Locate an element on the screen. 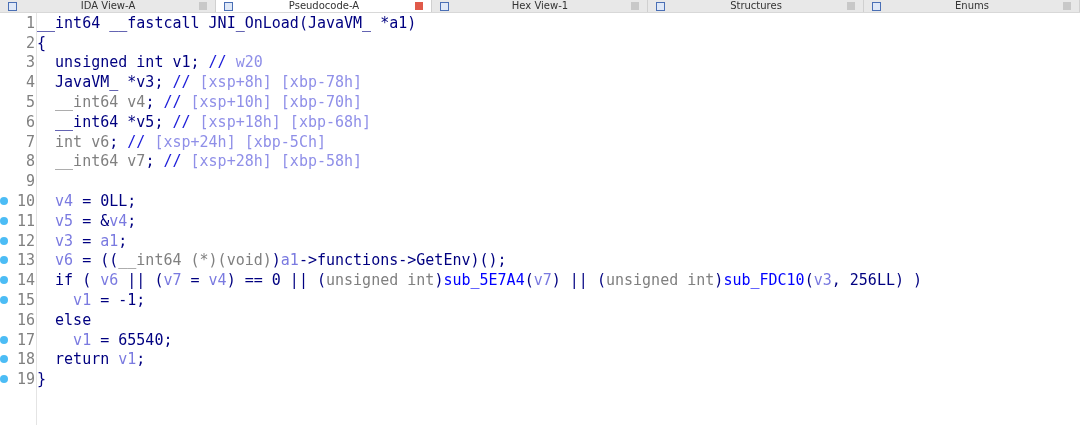 The width and height of the screenshot is (1080, 425). line-number: 5 is located at coordinates (30, 102).